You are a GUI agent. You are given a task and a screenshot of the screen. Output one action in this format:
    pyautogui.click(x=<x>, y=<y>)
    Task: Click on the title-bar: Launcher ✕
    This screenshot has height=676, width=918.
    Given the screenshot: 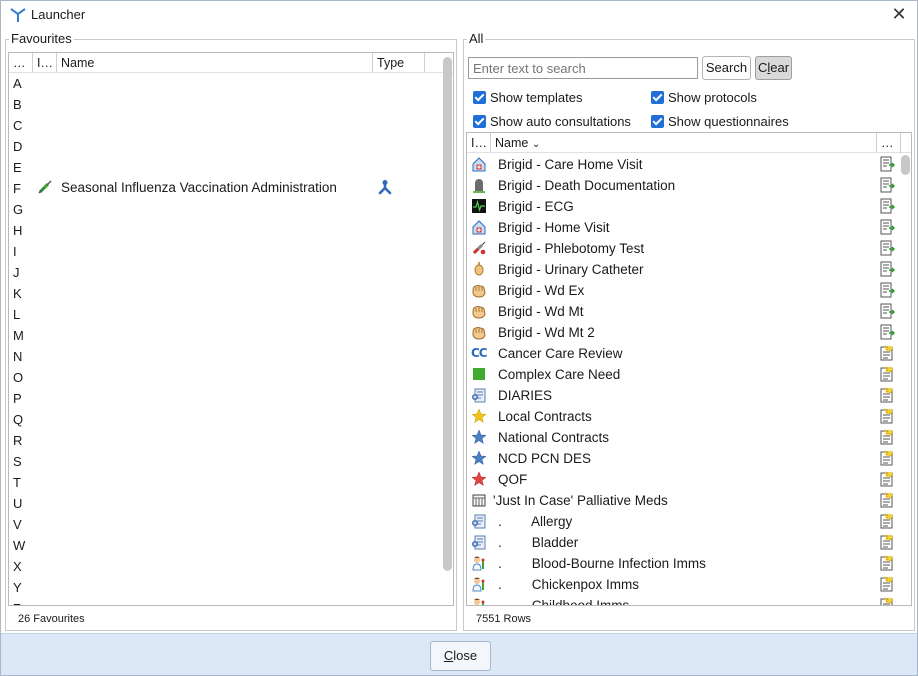 What is the action you would take?
    pyautogui.click(x=459, y=15)
    